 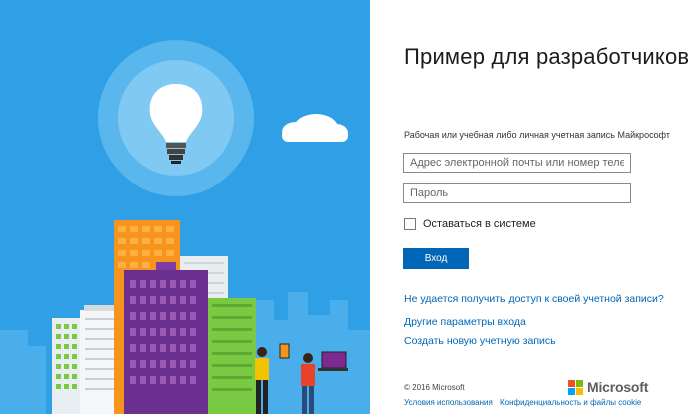 What do you see at coordinates (480, 341) in the screenshot?
I see `create-account-link: Создать новую учетную запись` at bounding box center [480, 341].